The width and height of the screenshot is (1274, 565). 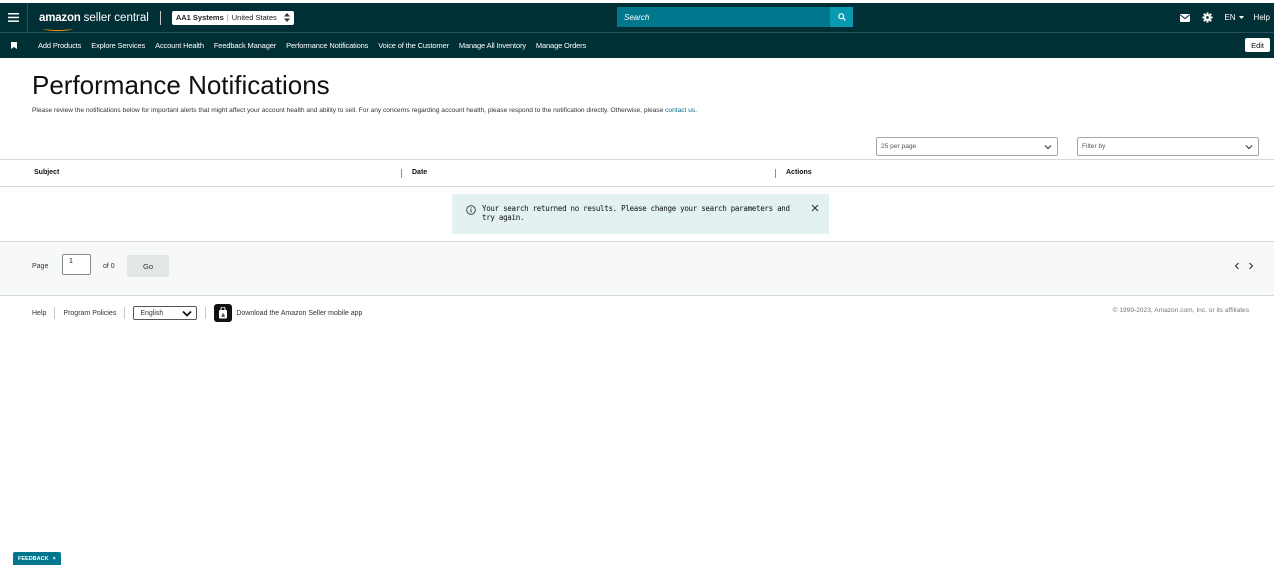 I want to click on edit-nav-button: Edit, so click(x=1257, y=45).